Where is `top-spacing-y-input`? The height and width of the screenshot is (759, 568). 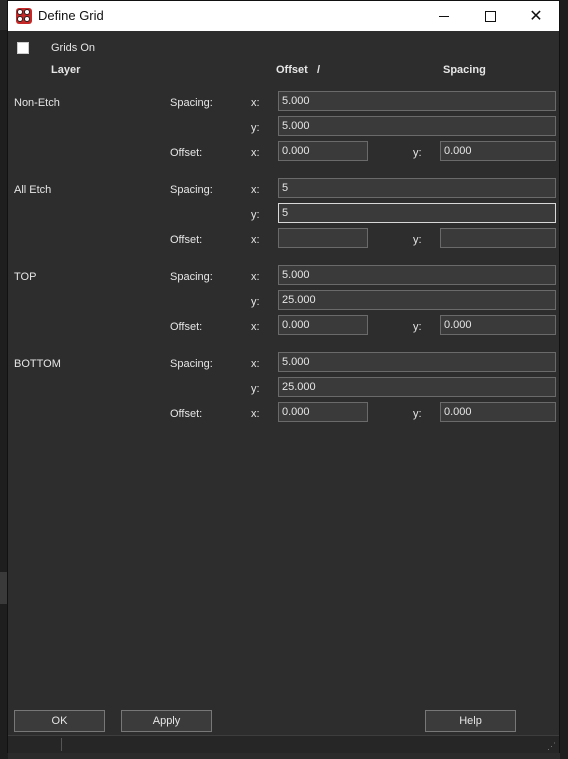 top-spacing-y-input is located at coordinates (417, 300).